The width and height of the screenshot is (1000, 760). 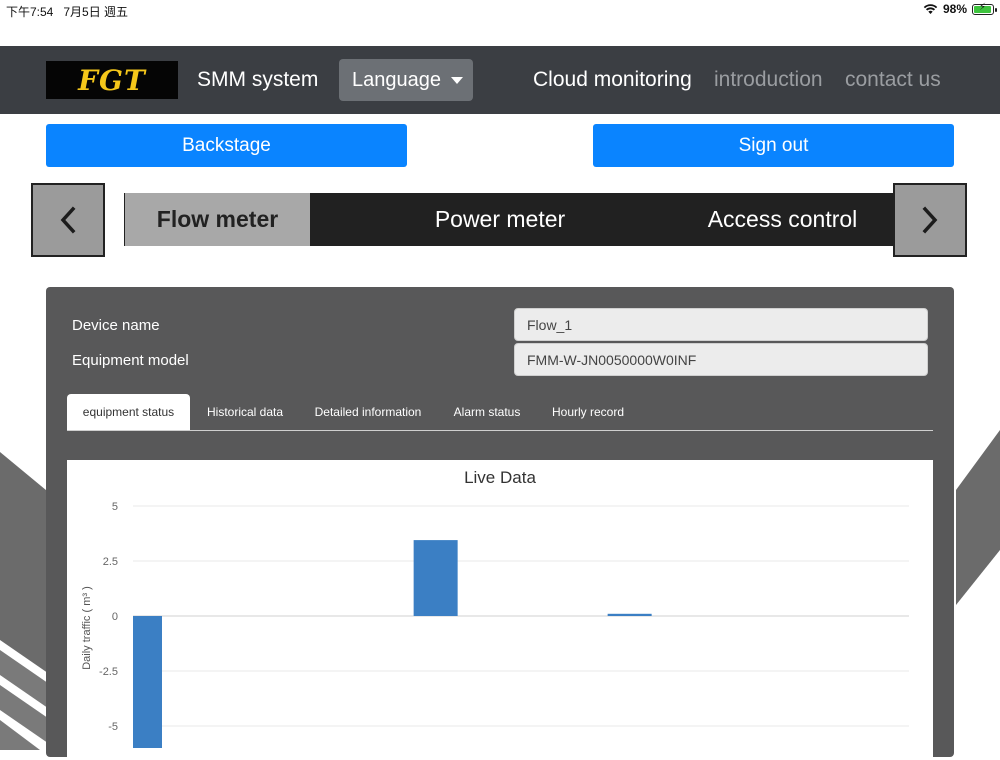 What do you see at coordinates (115, 617) in the screenshot?
I see `y-tick-label: 0` at bounding box center [115, 617].